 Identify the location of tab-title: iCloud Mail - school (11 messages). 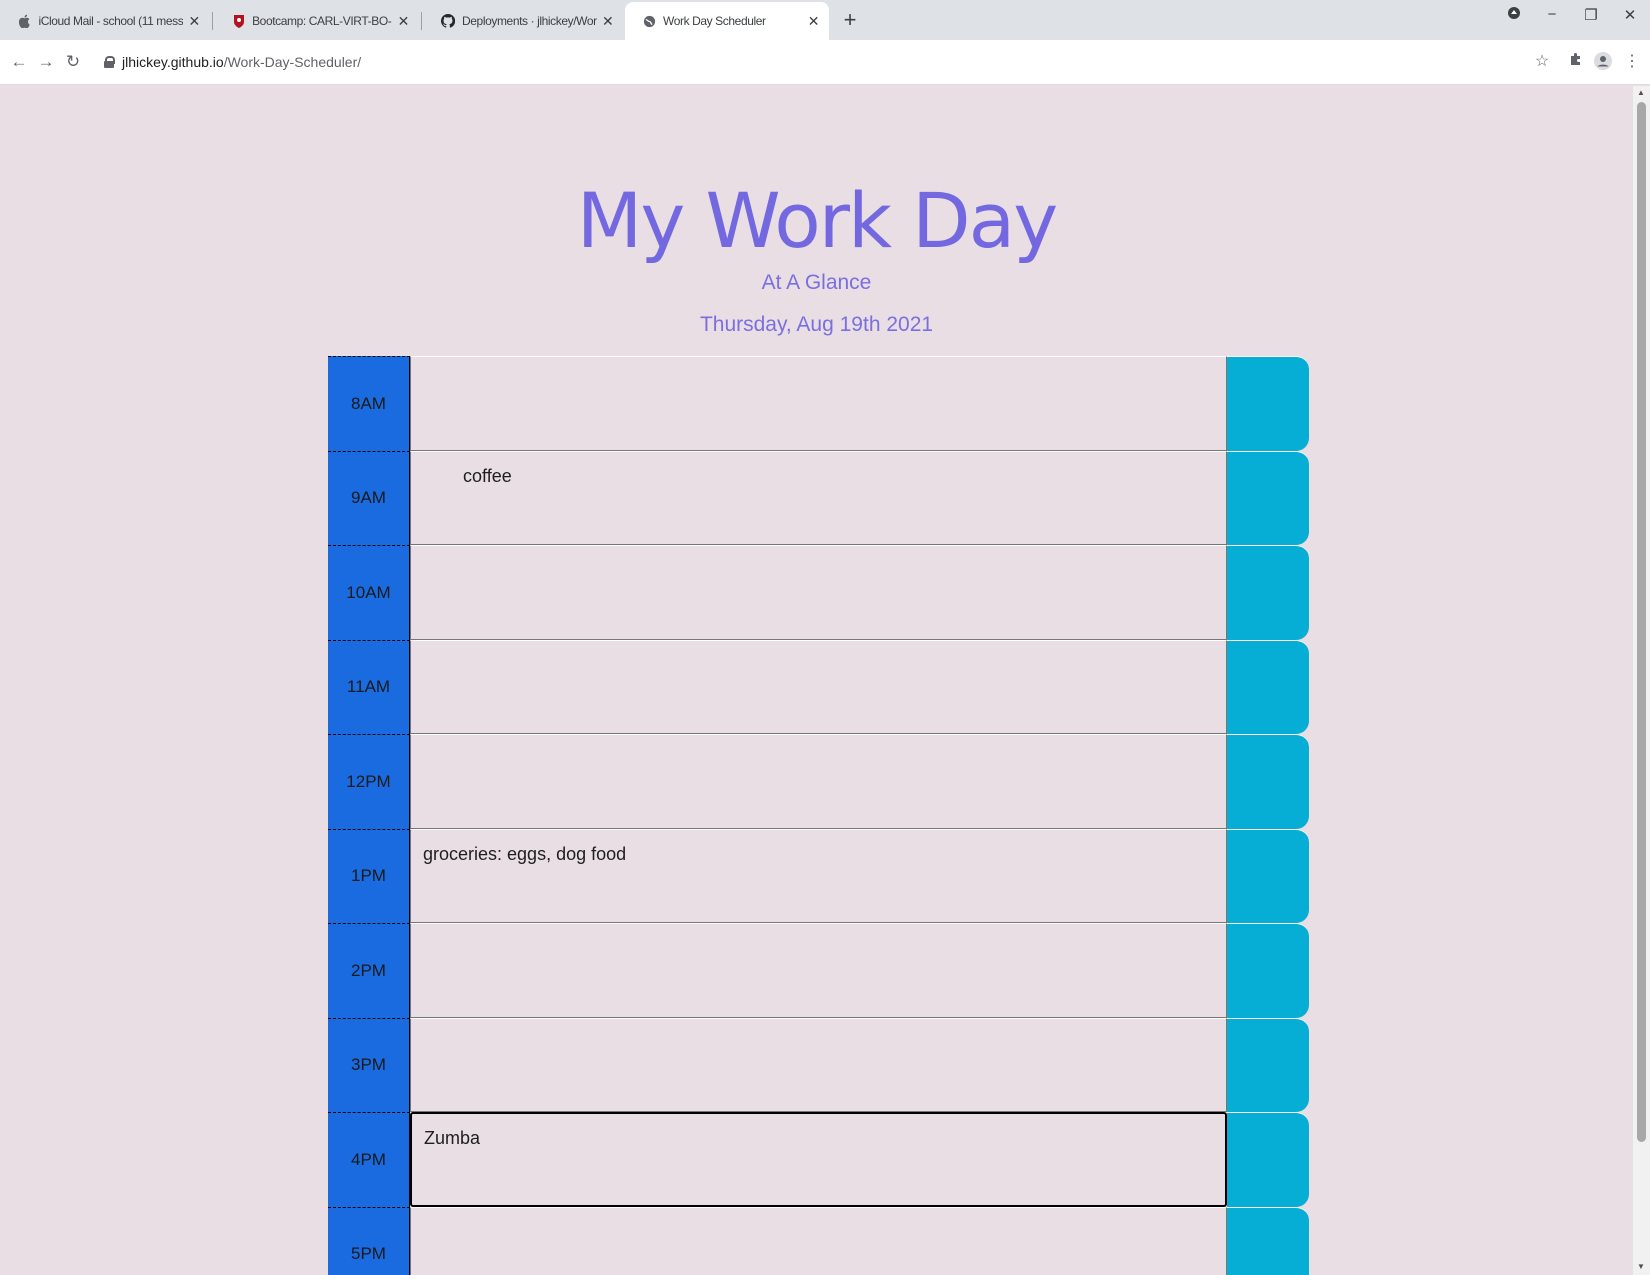
(110, 21).